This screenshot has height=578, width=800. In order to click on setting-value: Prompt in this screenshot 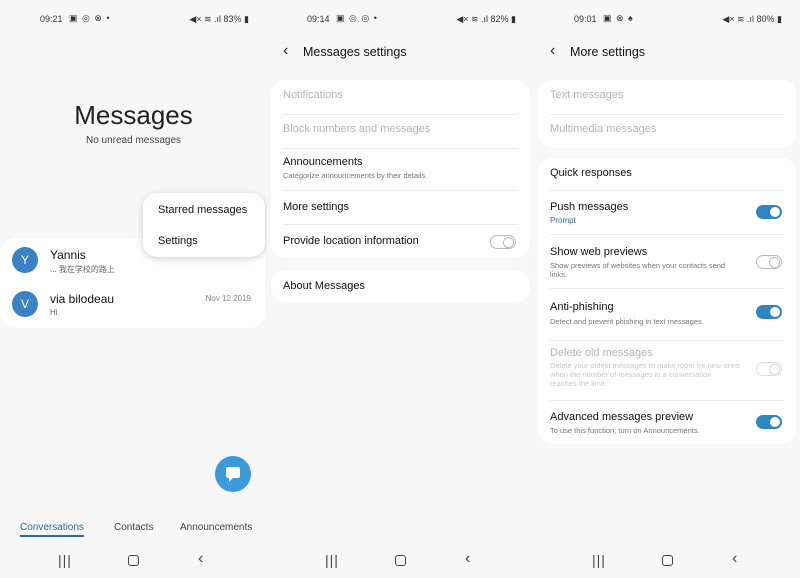, I will do `click(563, 220)`.